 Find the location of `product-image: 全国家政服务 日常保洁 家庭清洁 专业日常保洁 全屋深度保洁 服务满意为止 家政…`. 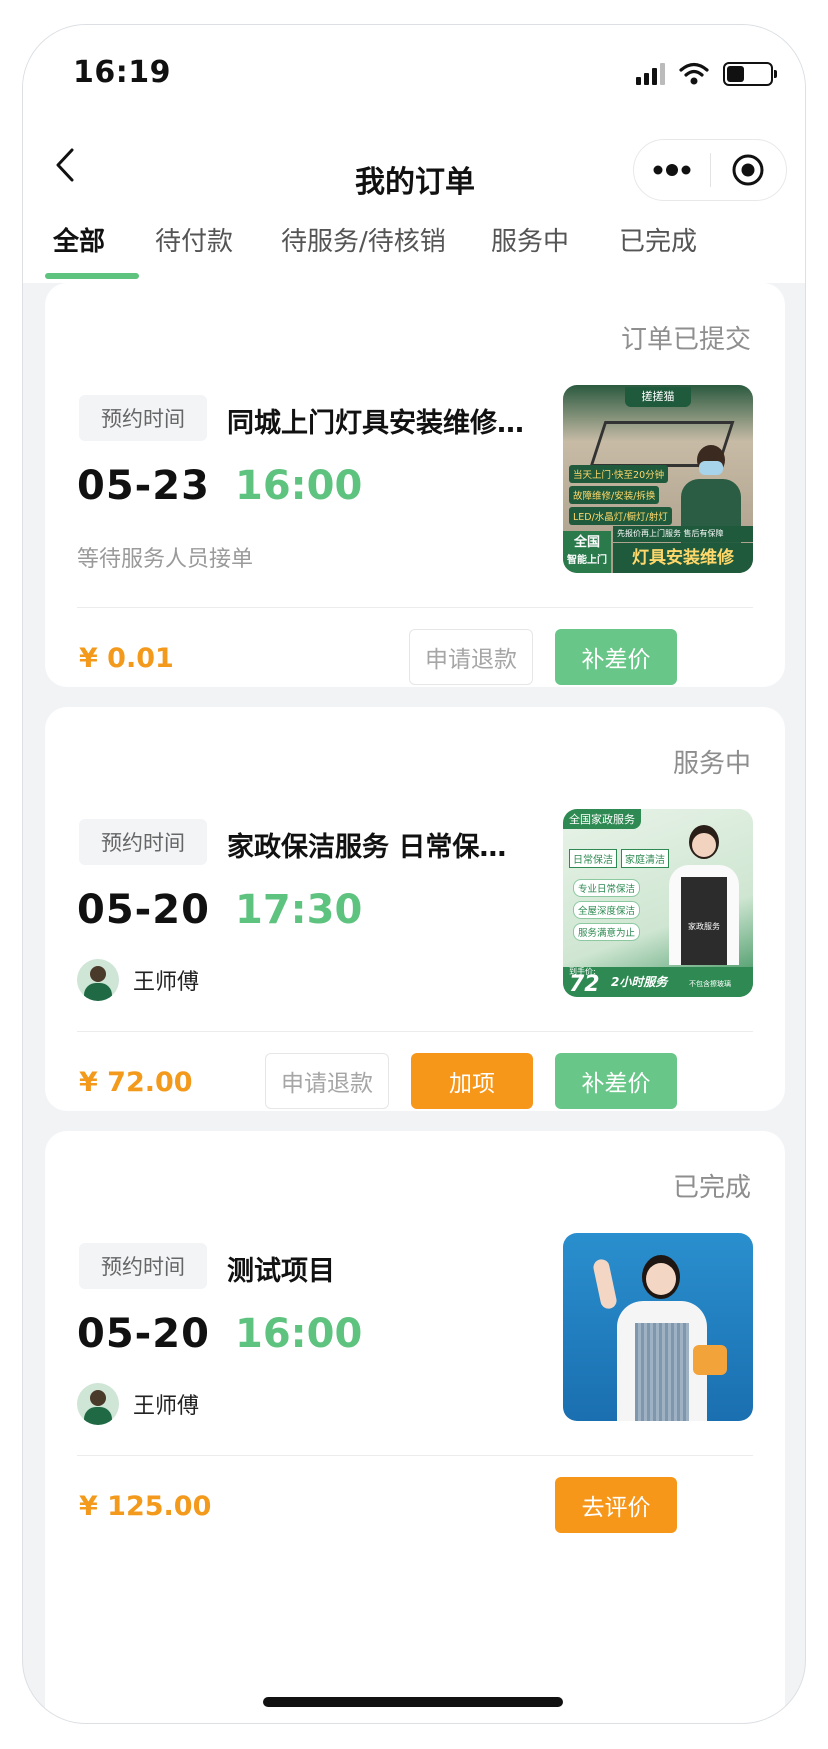

product-image: 全国家政服务 日常保洁 家庭清洁 专业日常保洁 全屋深度保洁 服务满意为止 家政… is located at coordinates (658, 903).